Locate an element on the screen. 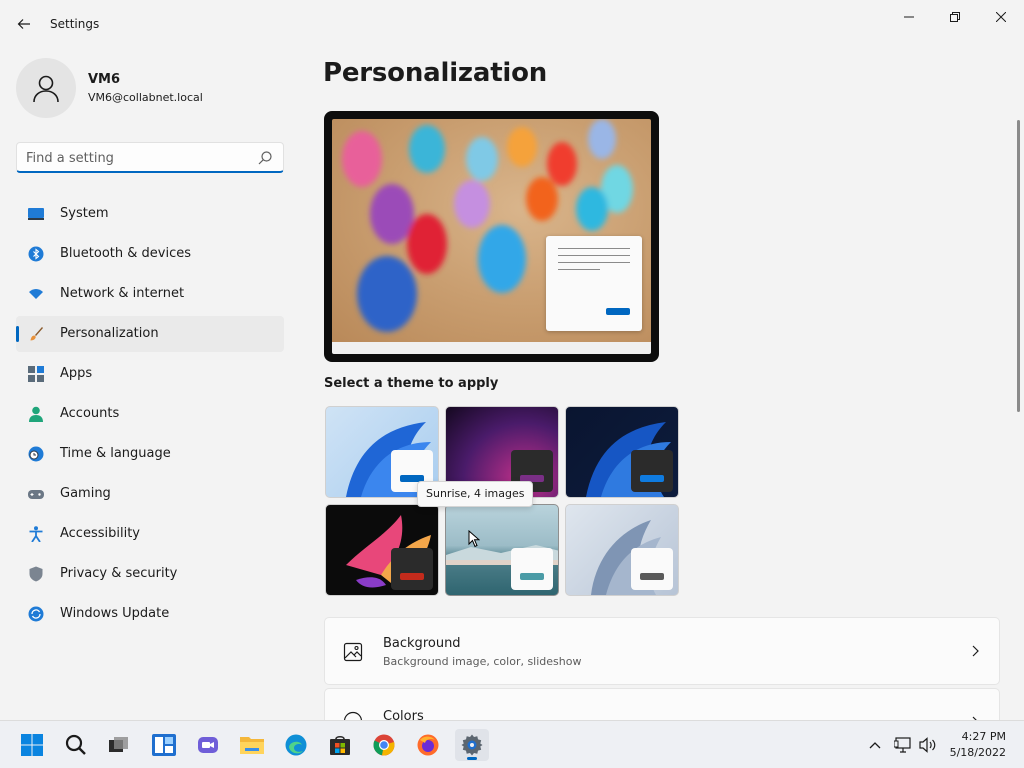 The height and width of the screenshot is (768, 1024). store-icon is located at coordinates (340, 745).